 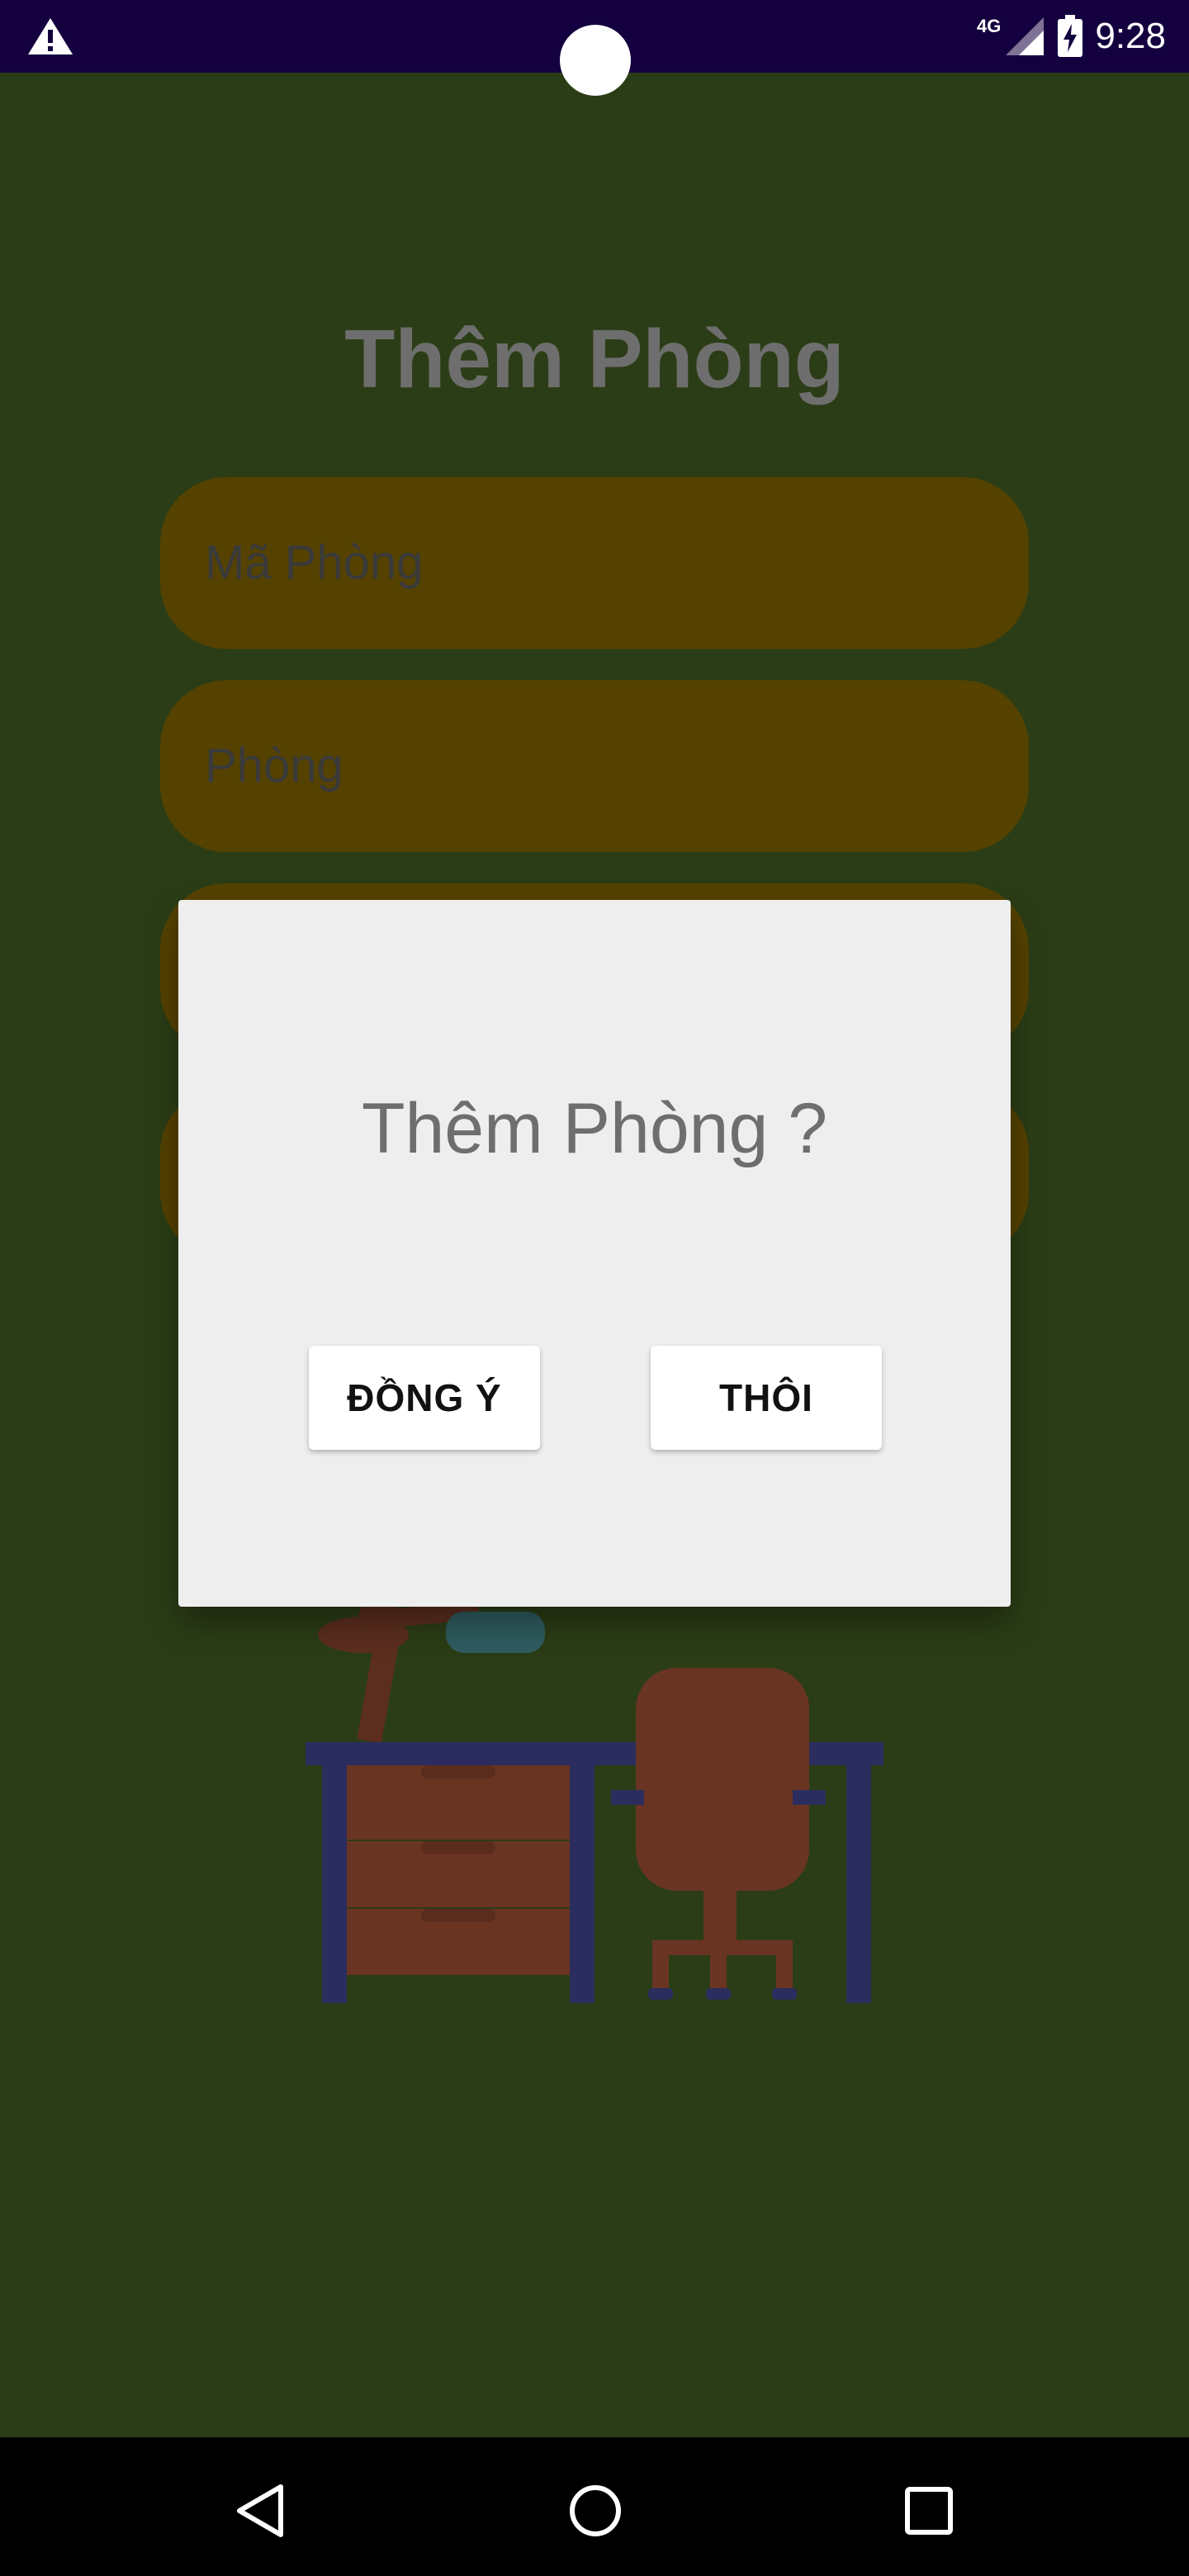 What do you see at coordinates (262, 2511) in the screenshot?
I see `back-icon` at bounding box center [262, 2511].